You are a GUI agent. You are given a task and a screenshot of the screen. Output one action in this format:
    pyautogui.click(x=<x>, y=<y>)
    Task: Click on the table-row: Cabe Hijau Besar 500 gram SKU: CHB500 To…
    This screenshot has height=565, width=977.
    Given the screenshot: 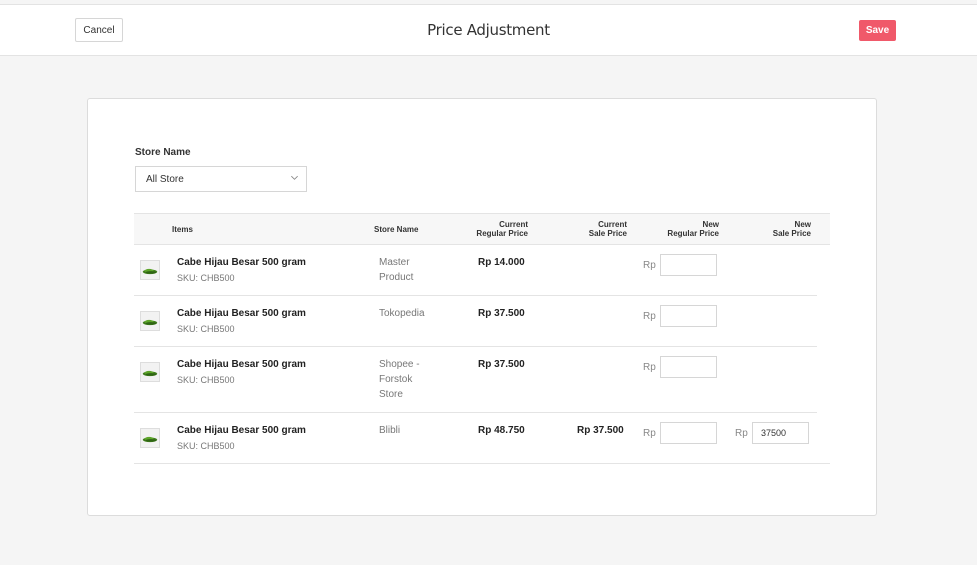 What is the action you would take?
    pyautogui.click(x=475, y=322)
    